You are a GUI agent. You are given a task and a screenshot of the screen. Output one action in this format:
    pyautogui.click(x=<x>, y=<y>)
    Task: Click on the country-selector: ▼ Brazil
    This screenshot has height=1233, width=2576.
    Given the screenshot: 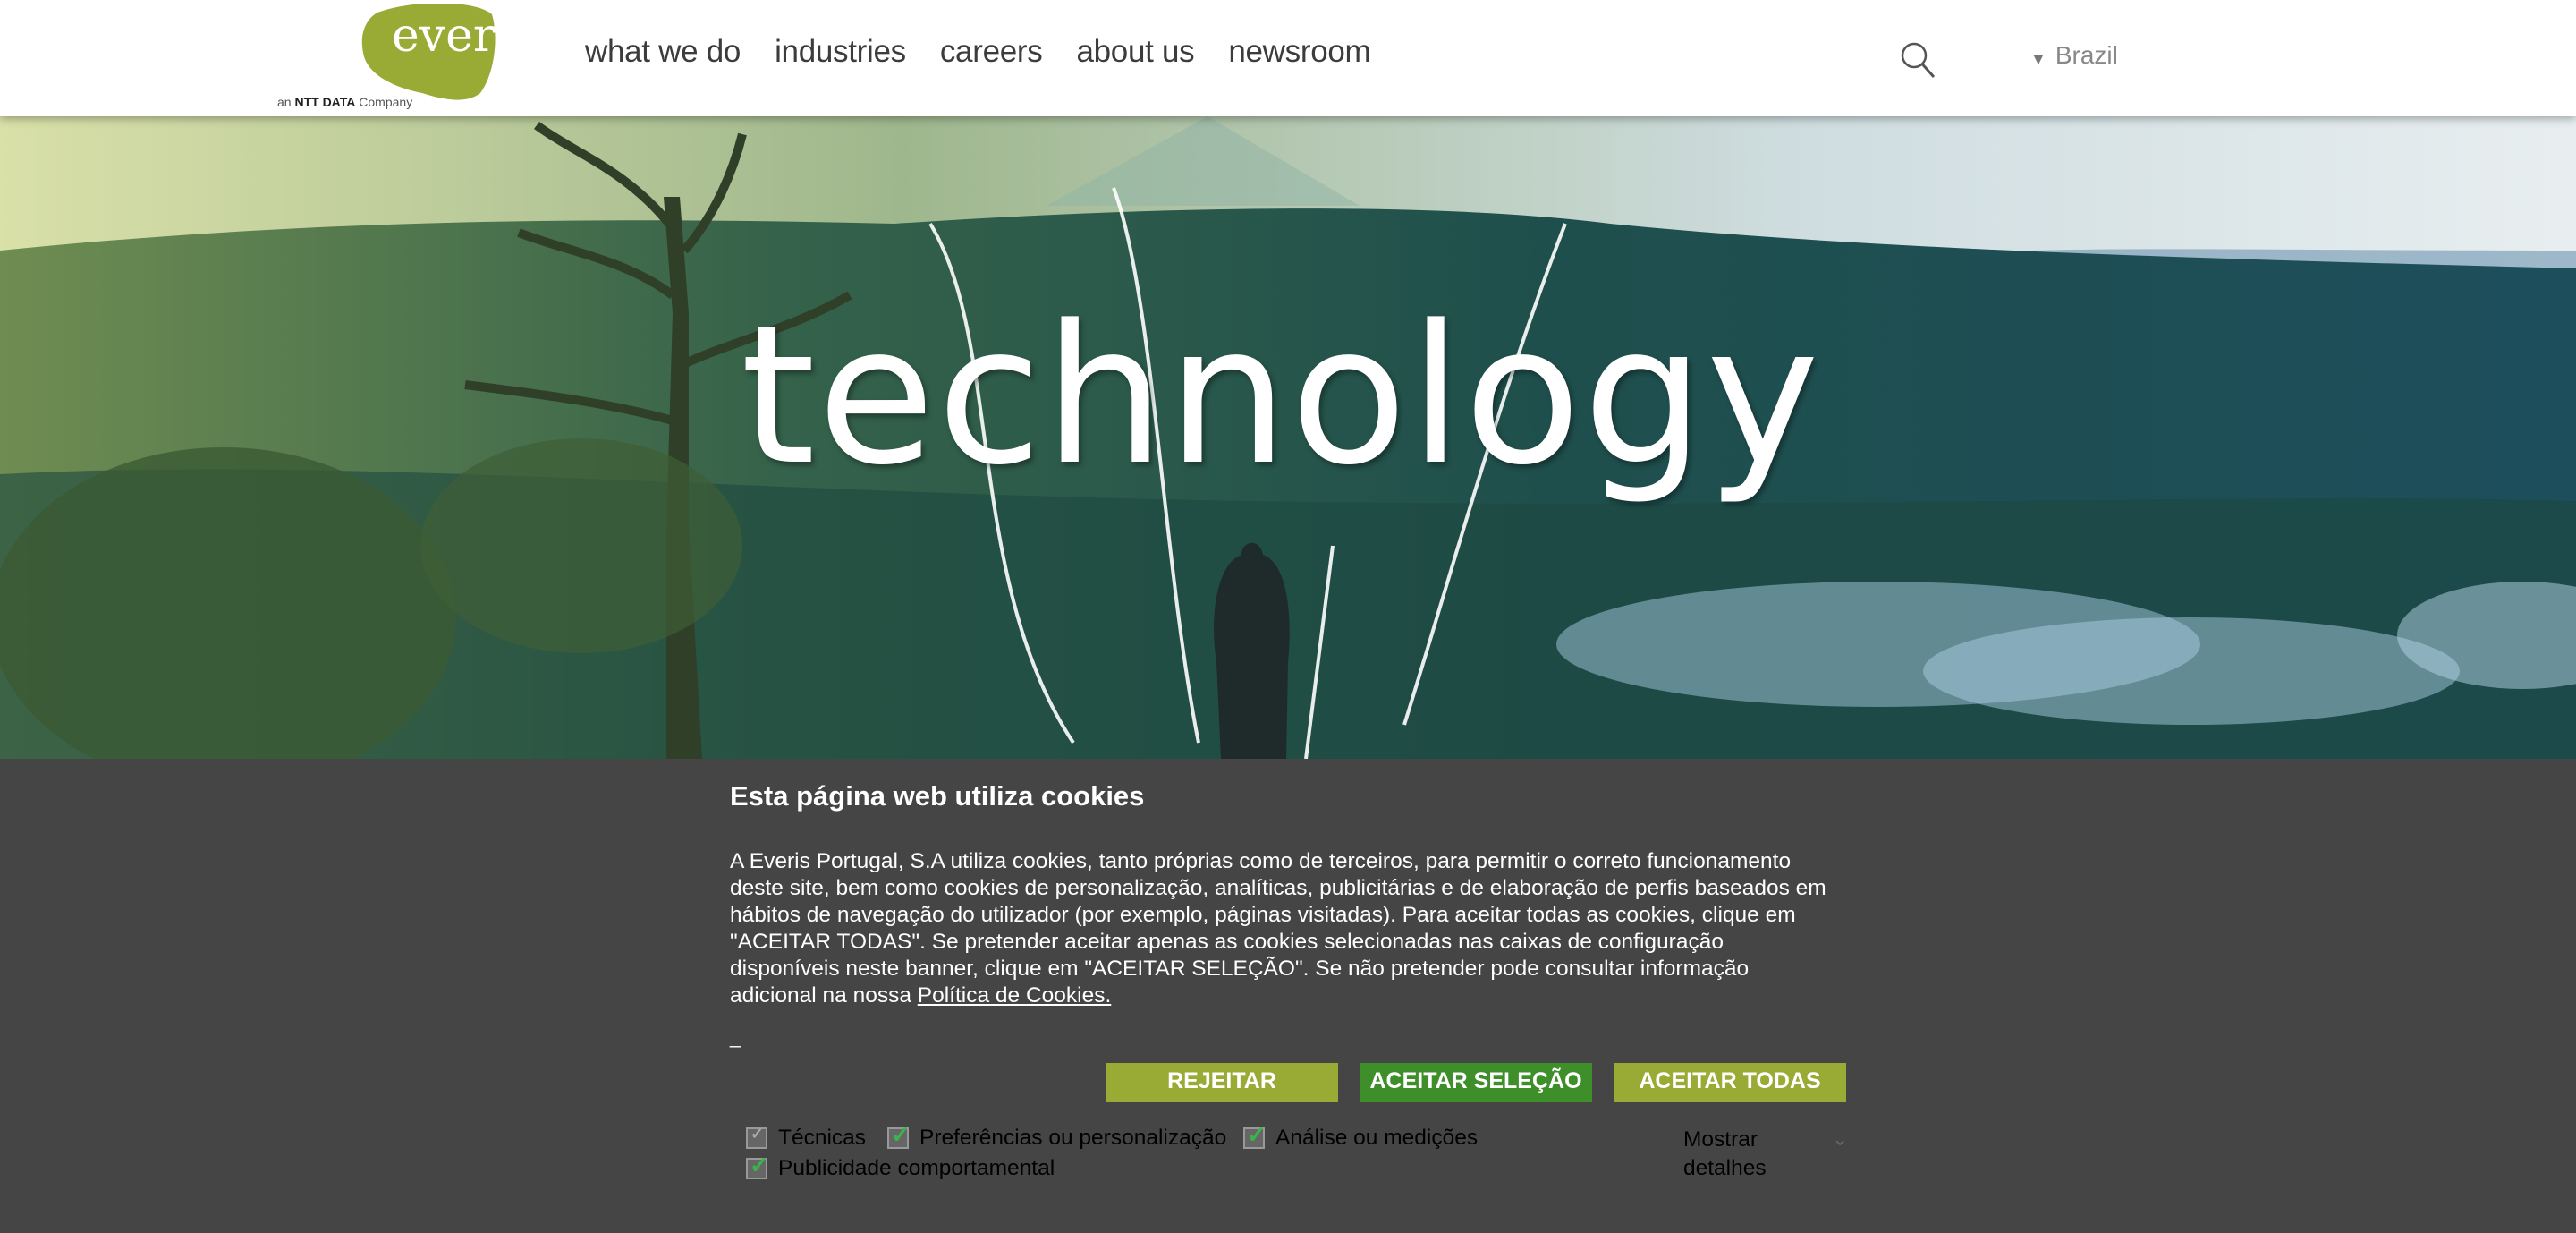 What is the action you would take?
    pyautogui.click(x=2074, y=55)
    